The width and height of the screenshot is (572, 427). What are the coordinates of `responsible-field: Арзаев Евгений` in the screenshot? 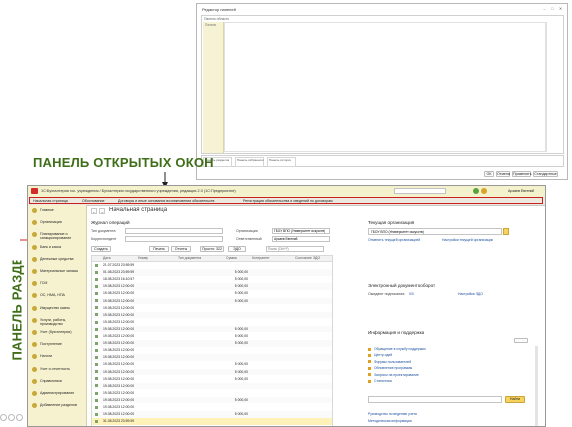 It's located at (301, 239).